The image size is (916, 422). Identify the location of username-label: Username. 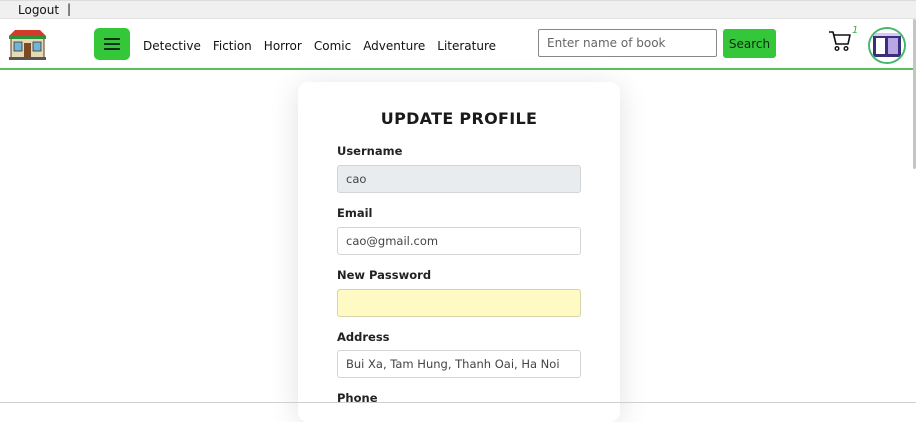
(370, 151).